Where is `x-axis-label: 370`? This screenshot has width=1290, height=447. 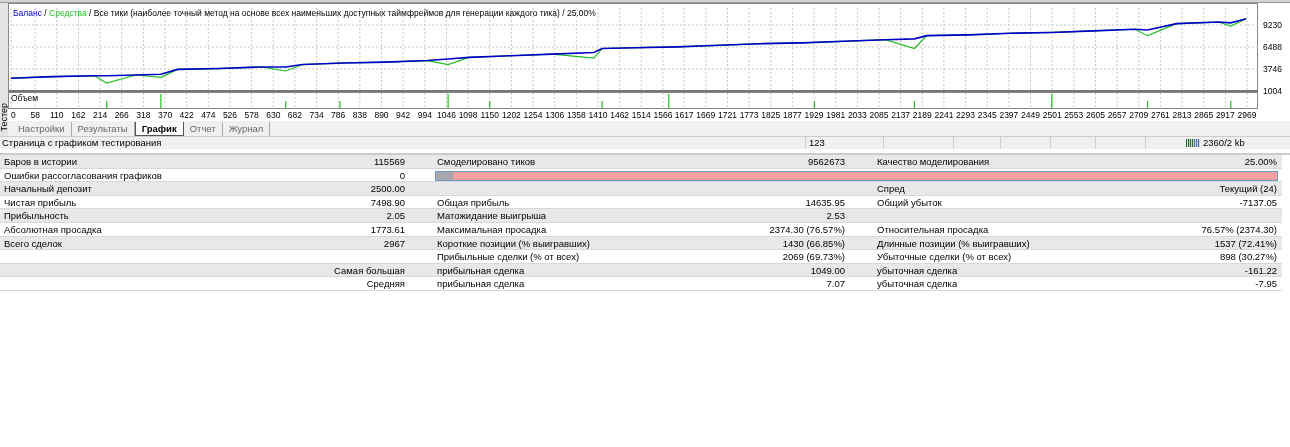 x-axis-label: 370 is located at coordinates (165, 115).